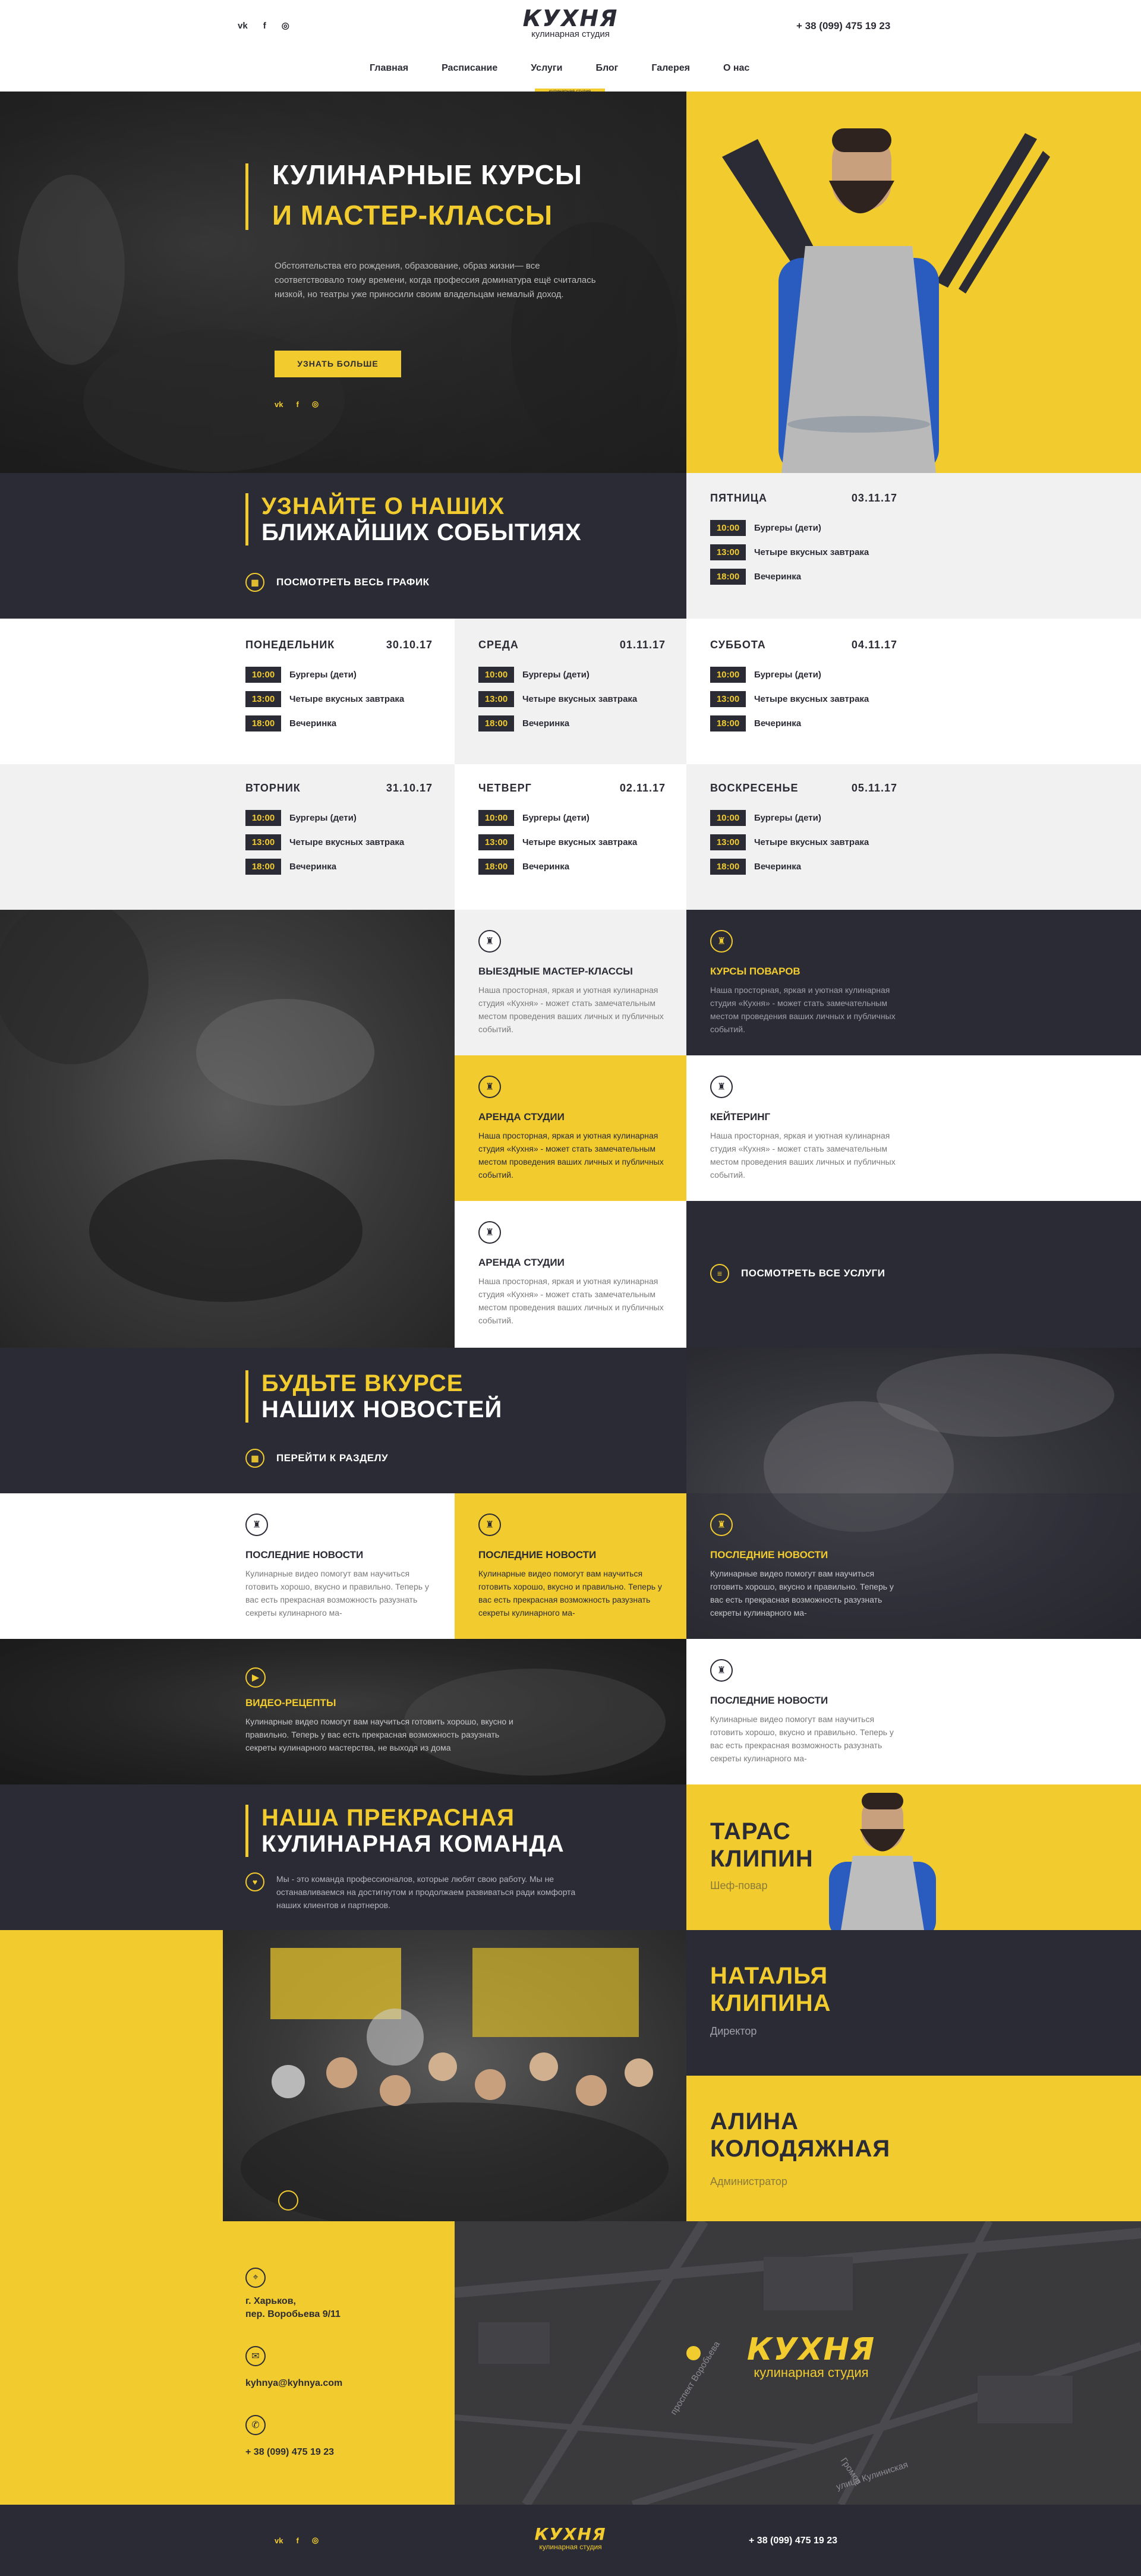 The height and width of the screenshot is (2576, 1141). Describe the element at coordinates (546, 68) in the screenshot. I see `nav-services: Услуги` at that location.